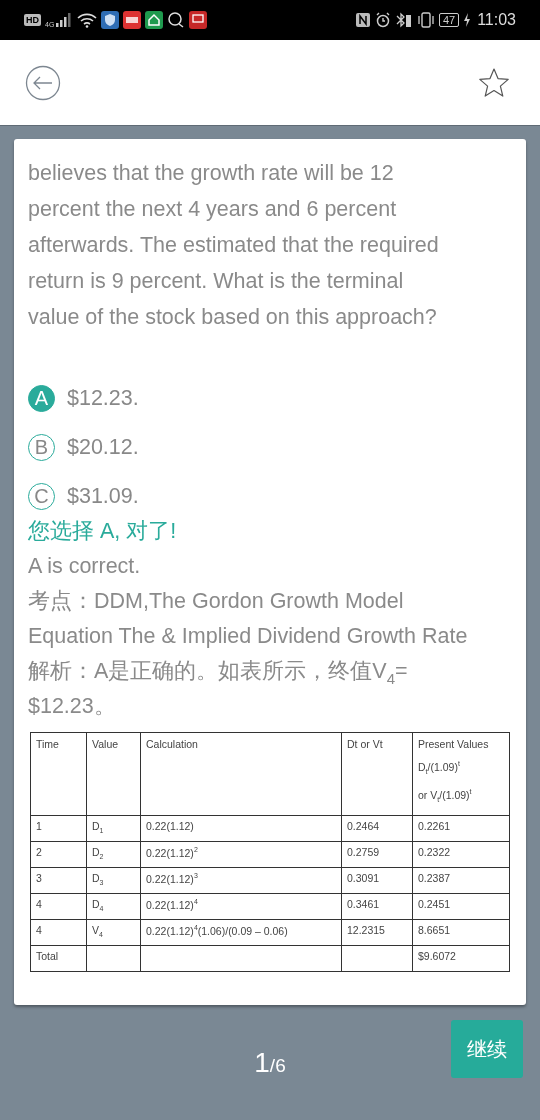  Describe the element at coordinates (248, 619) in the screenshot. I see `explanation-text: 考点：DDM,The Gordon Growth Model Equation The & Implied Dividend Growth Rate` at that location.